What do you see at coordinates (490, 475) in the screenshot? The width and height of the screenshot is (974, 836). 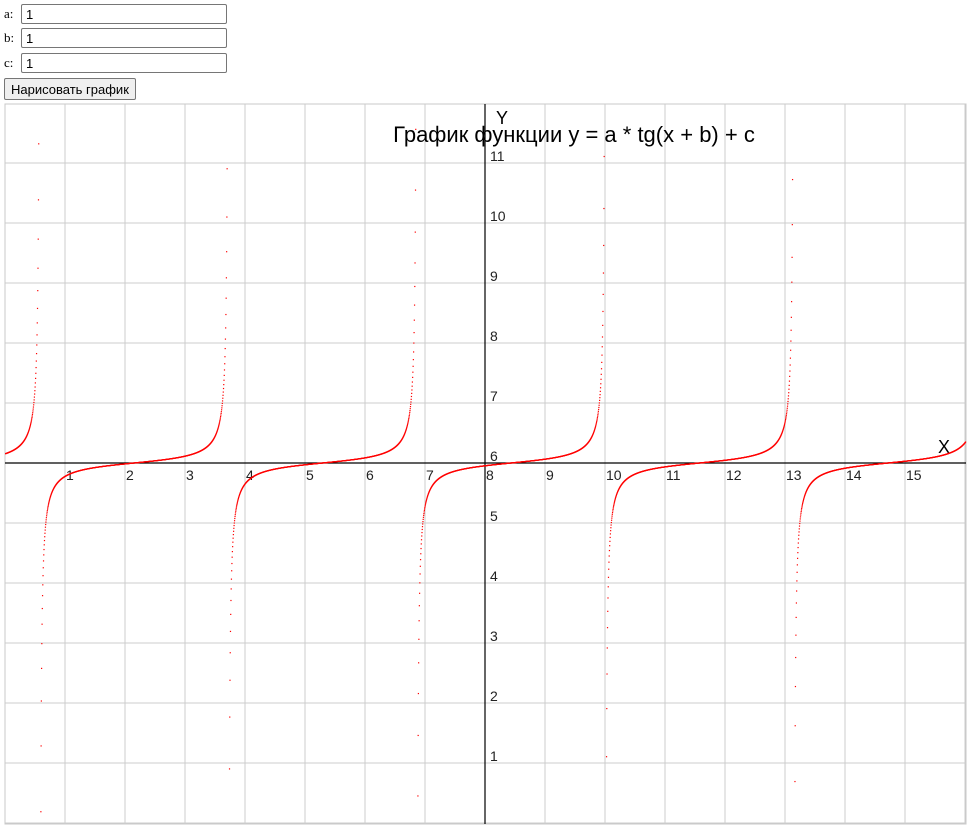 I see `x-tick-label: 8` at bounding box center [490, 475].